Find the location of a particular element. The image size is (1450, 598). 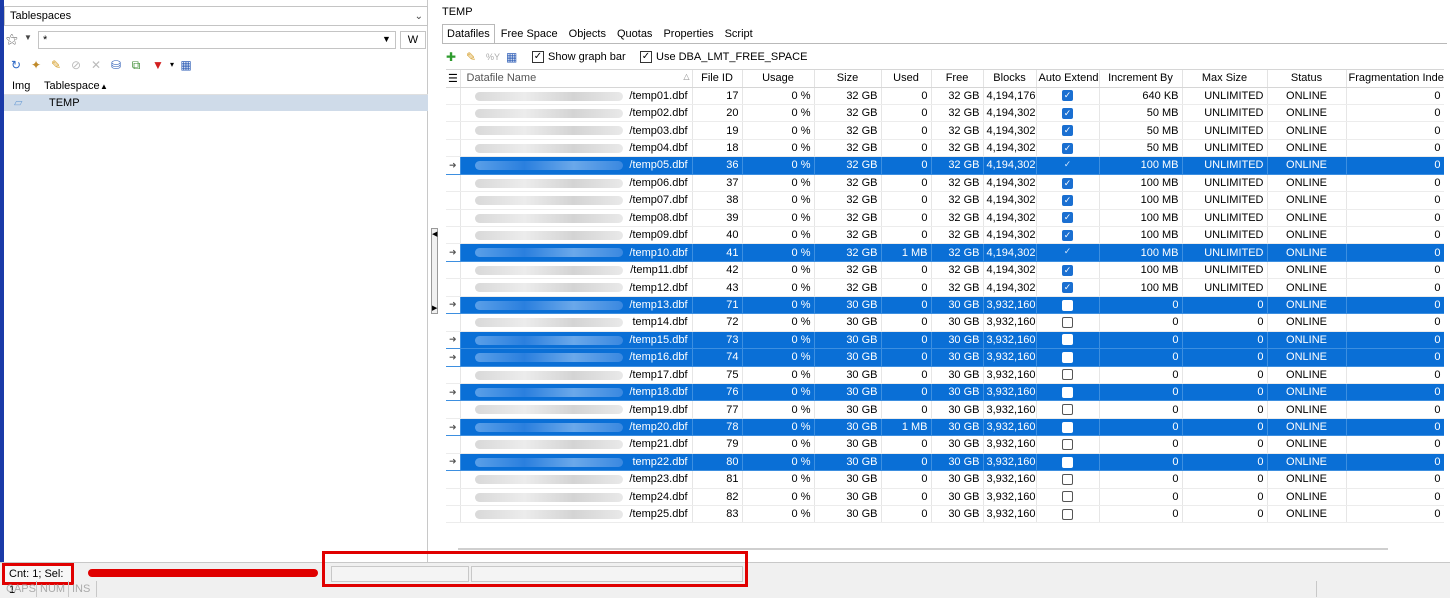

show-graph-bar-checkbox: ✓ is located at coordinates (538, 57).